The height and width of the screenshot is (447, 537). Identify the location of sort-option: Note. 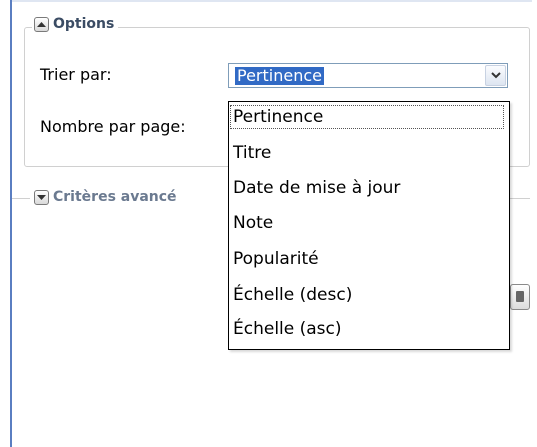
(253, 223).